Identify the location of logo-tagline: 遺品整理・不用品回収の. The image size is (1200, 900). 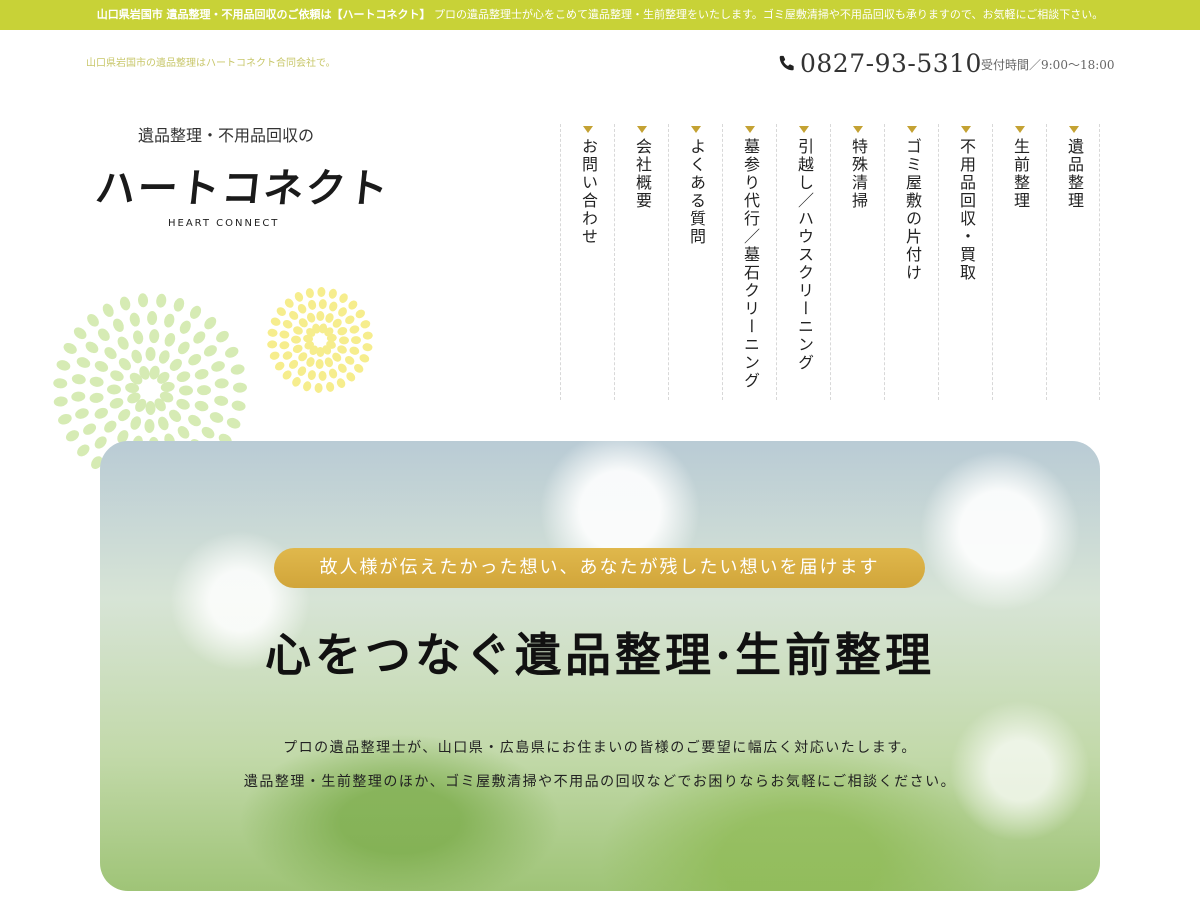
(226, 135).